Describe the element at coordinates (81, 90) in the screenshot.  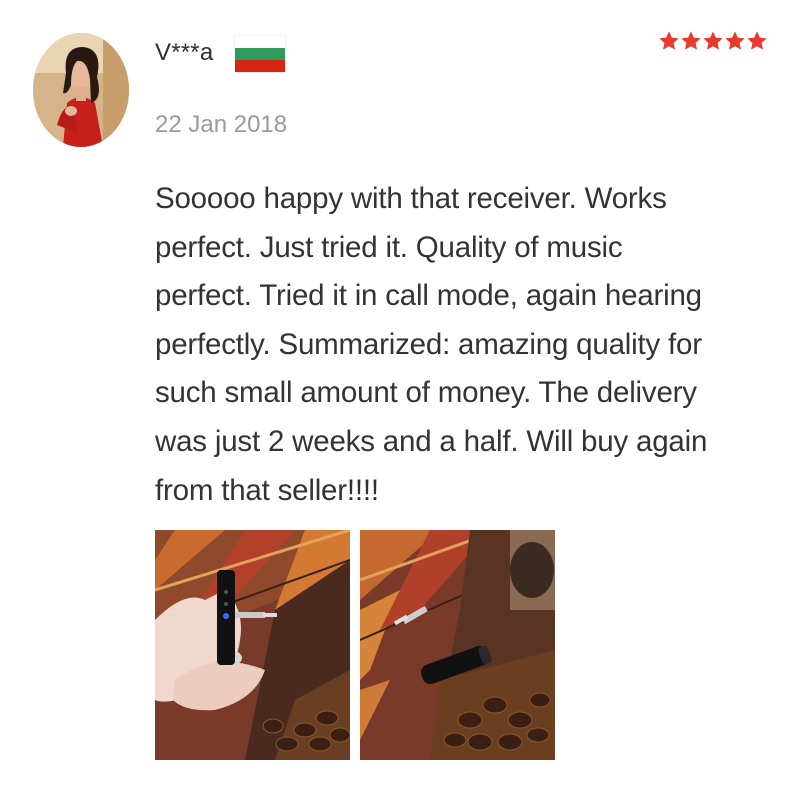
I see `avatar` at that location.